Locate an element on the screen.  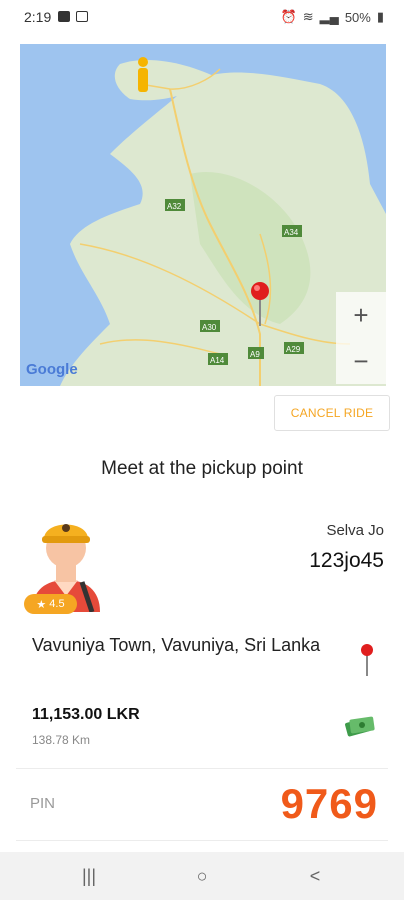
home-button: ○ is located at coordinates (202, 876).